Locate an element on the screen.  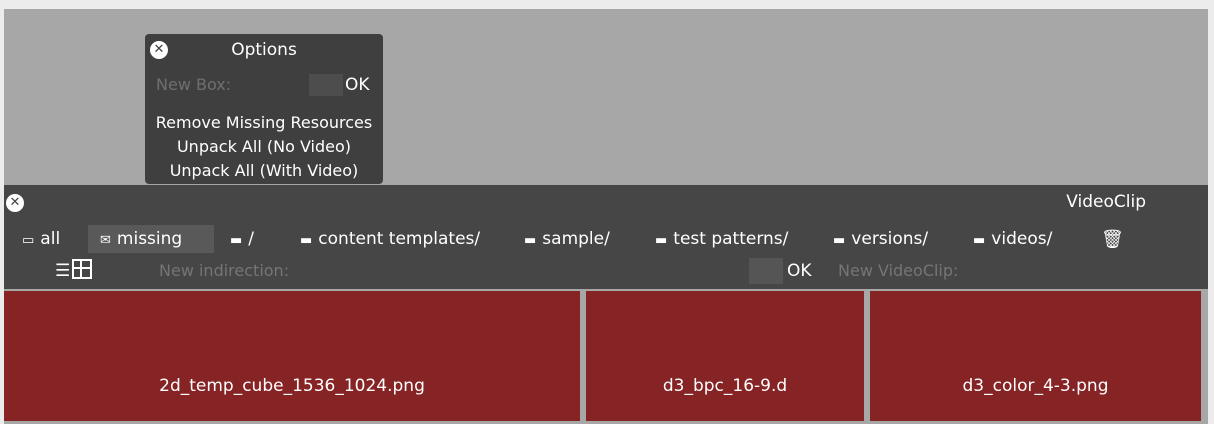
remove-missing-resources-button: Remove Missing Resources is located at coordinates (264, 122).